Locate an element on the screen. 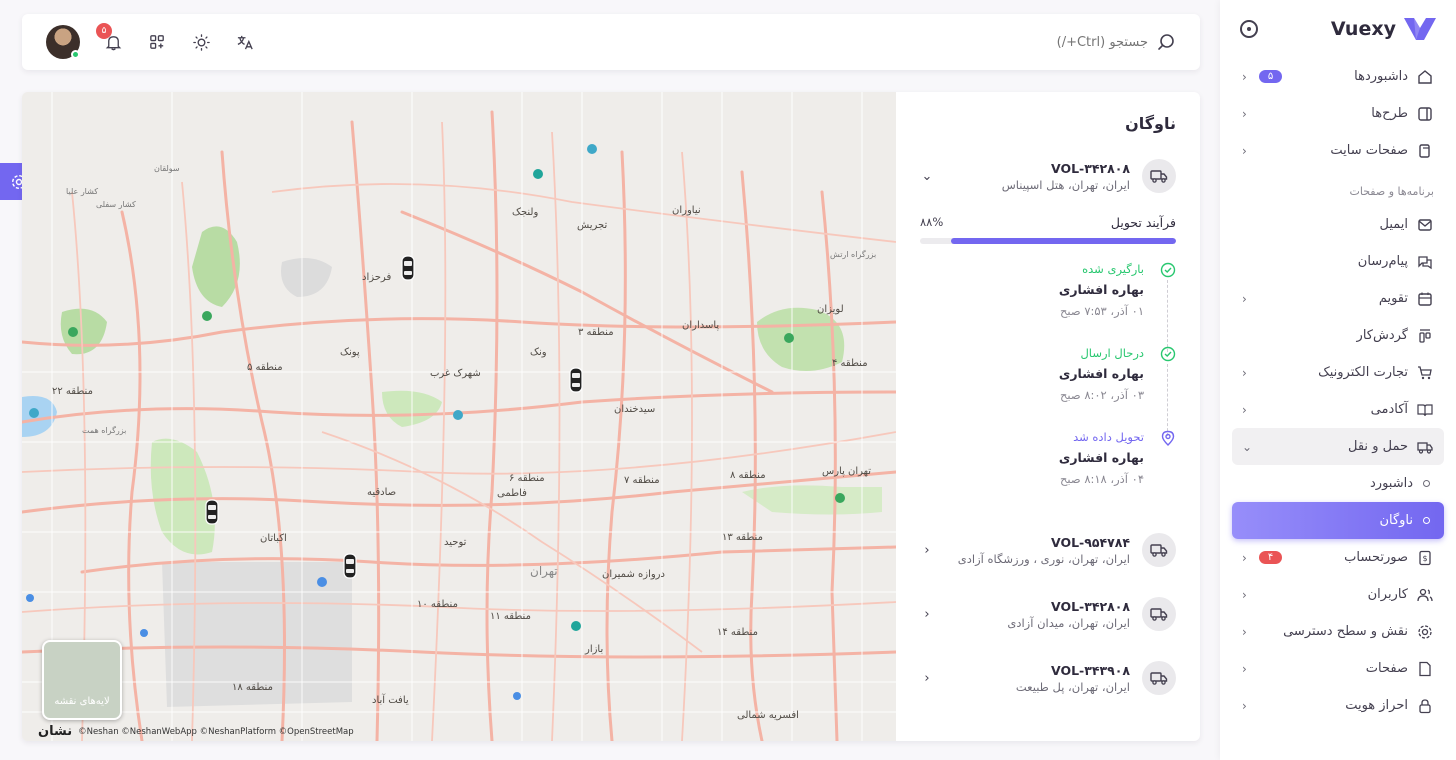 The height and width of the screenshot is (760, 1456). sidebar-item-invoice: $ صورتحساب ۴ ‹ is located at coordinates (1338, 557).